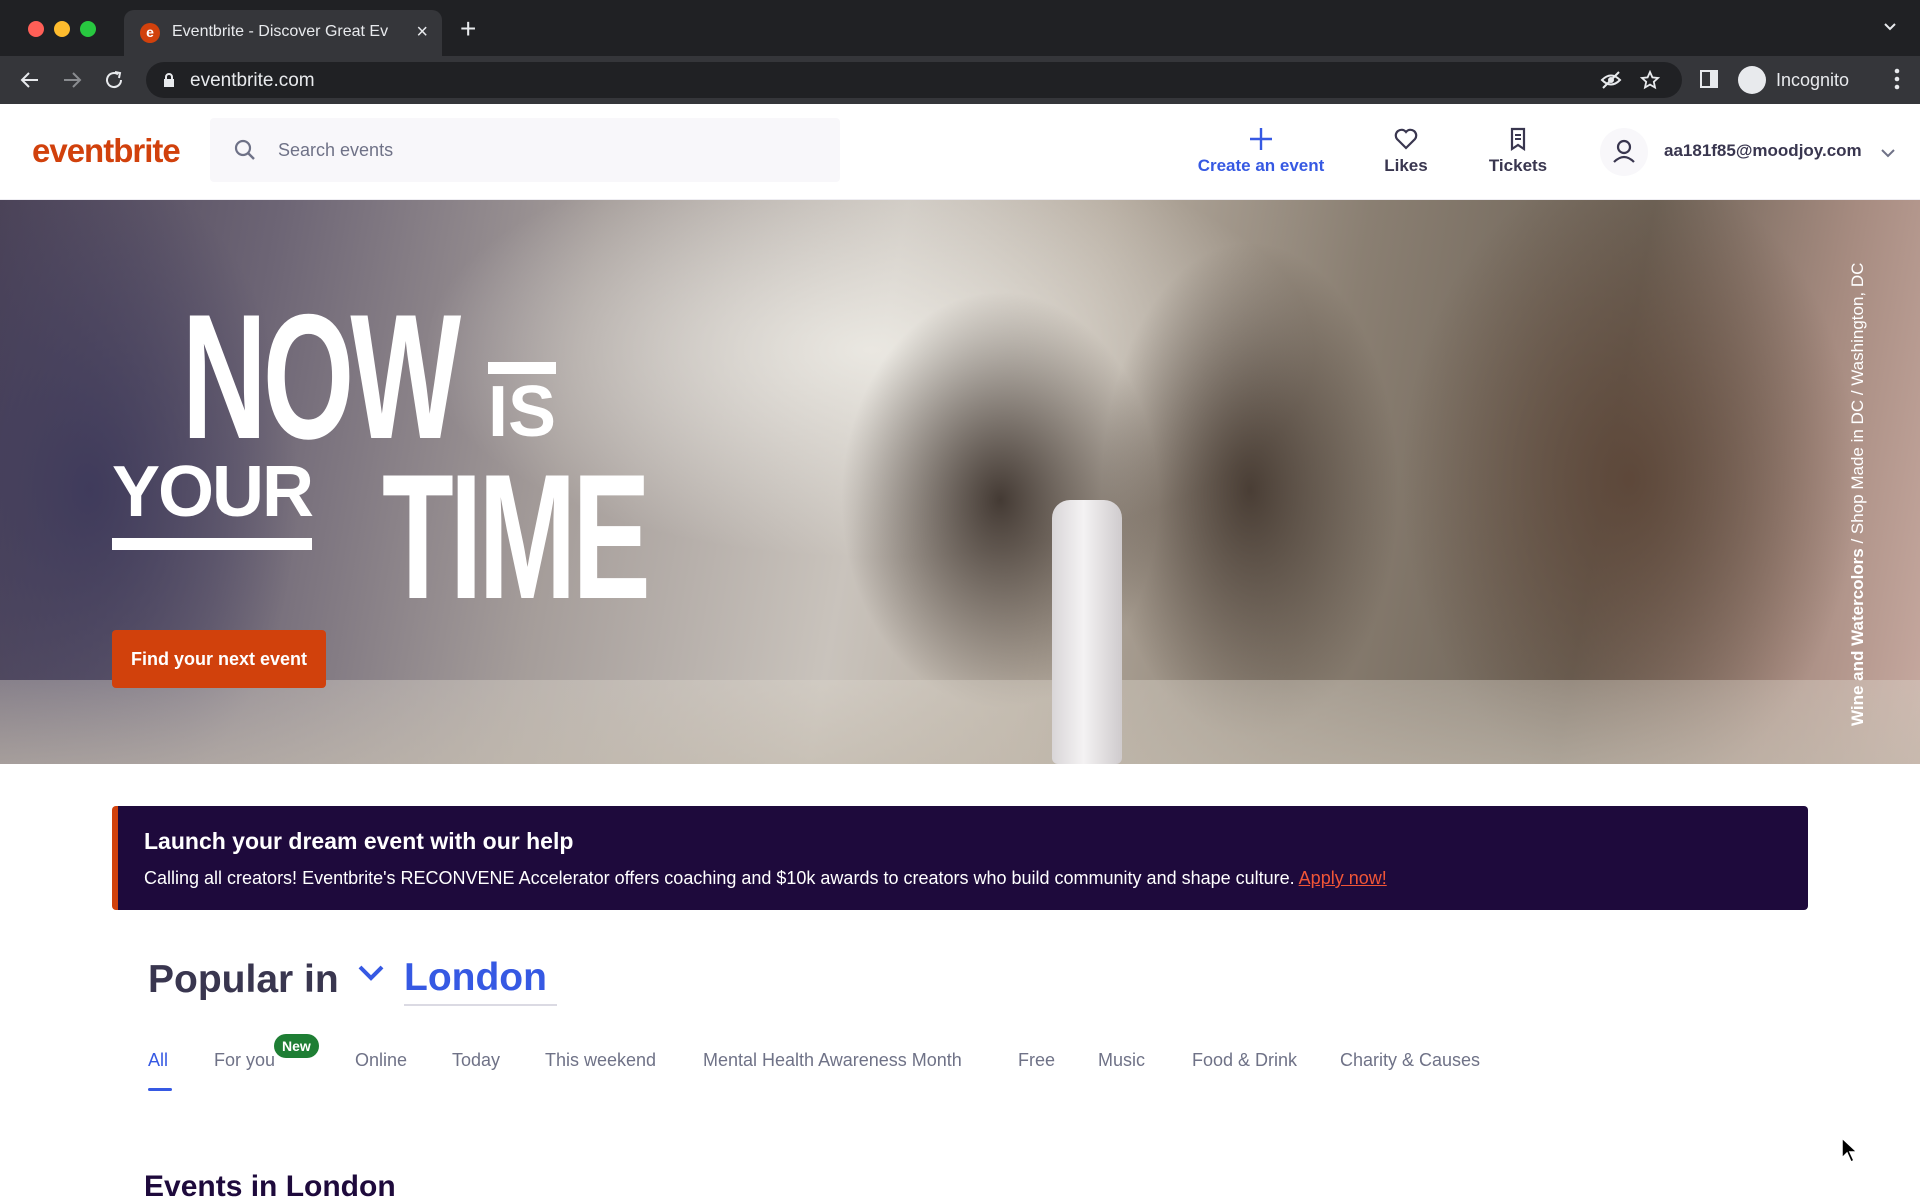 This screenshot has height=1204, width=1920. Describe the element at coordinates (1250, 490) in the screenshot. I see `hero-photo-person` at that location.